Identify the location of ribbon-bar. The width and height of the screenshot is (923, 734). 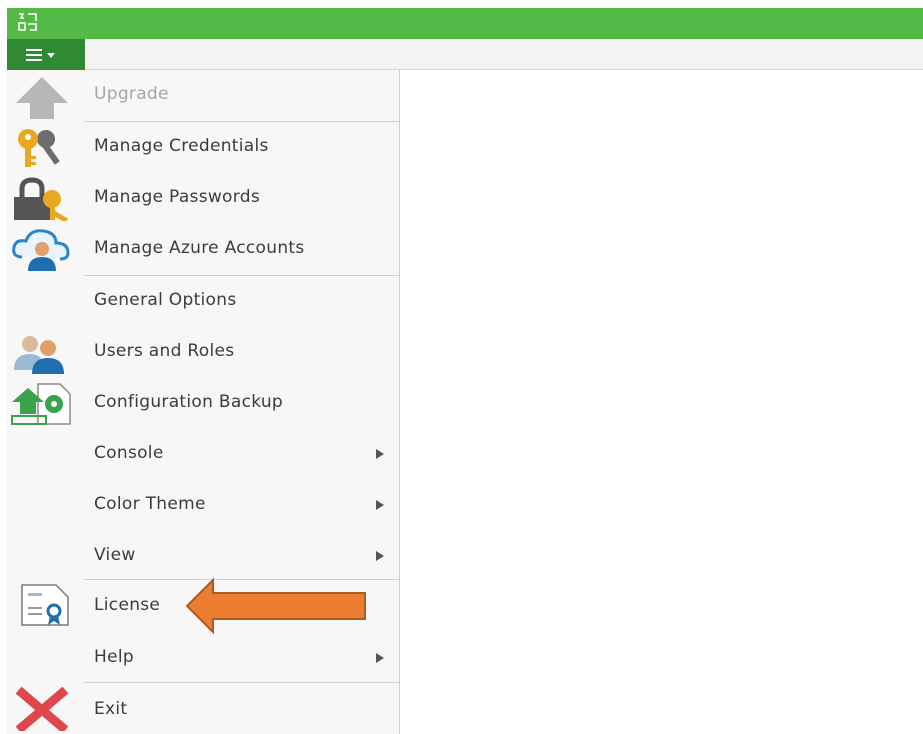
(465, 54).